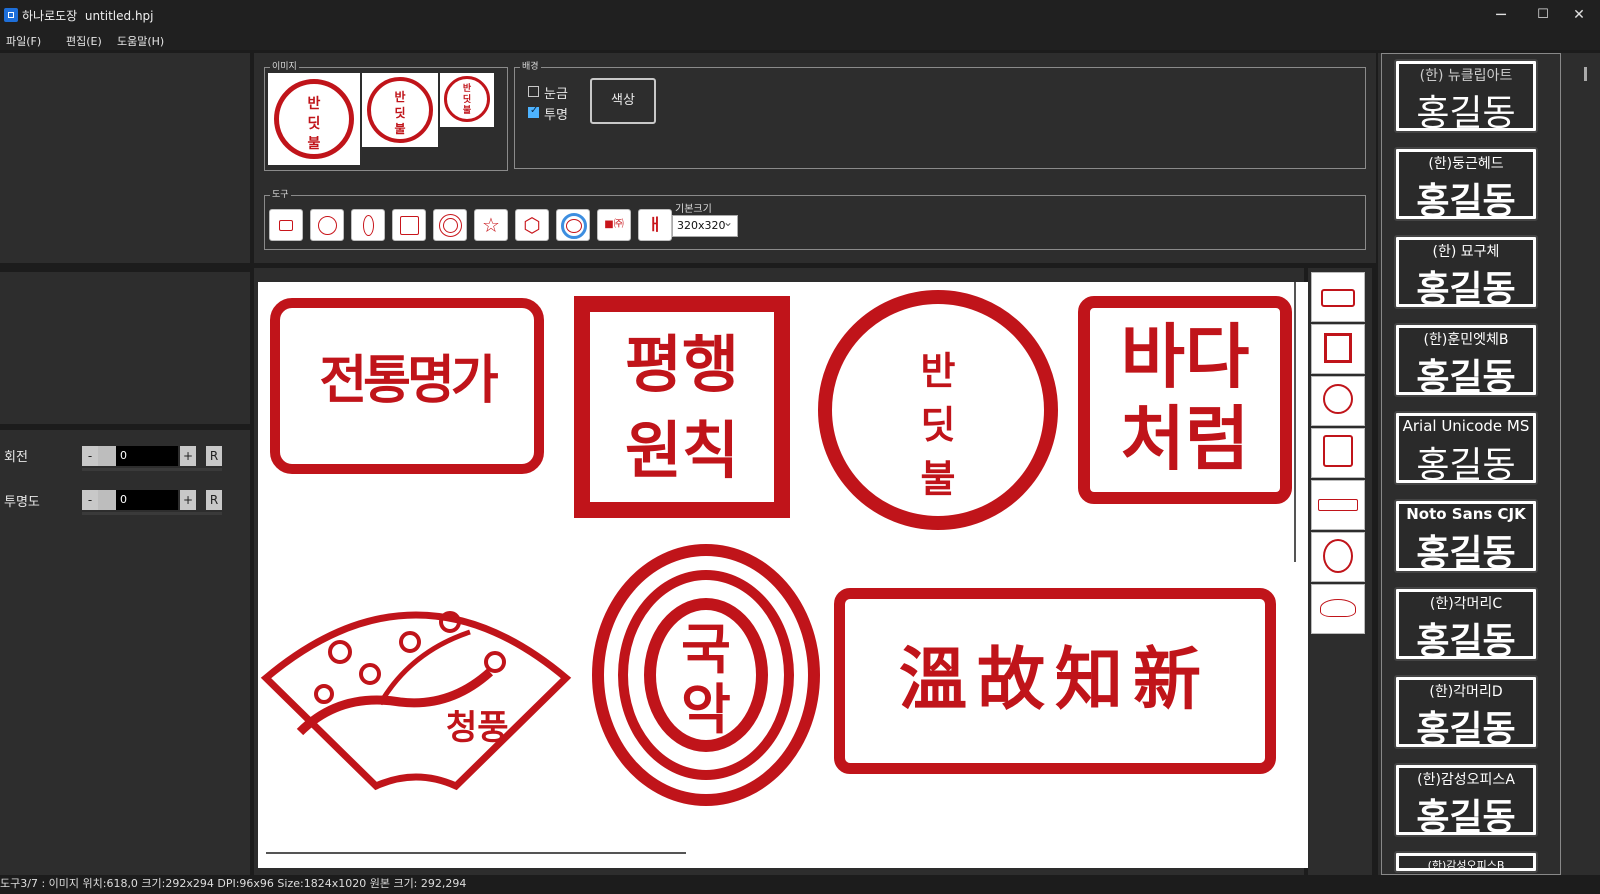  What do you see at coordinates (214, 456) in the screenshot?
I see `rotation-reset-button: R` at bounding box center [214, 456].